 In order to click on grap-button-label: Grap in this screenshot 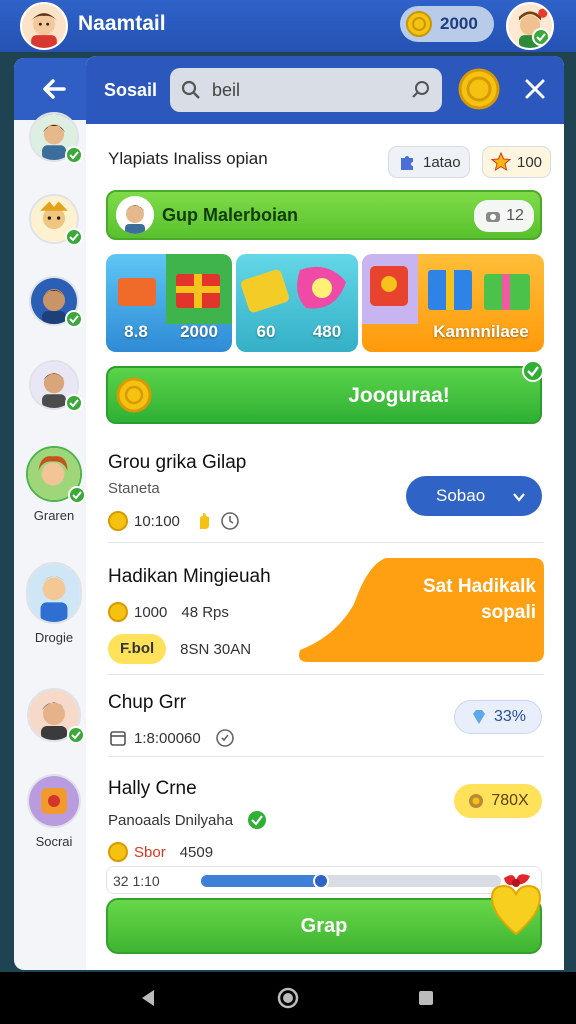, I will do `click(324, 925)`.